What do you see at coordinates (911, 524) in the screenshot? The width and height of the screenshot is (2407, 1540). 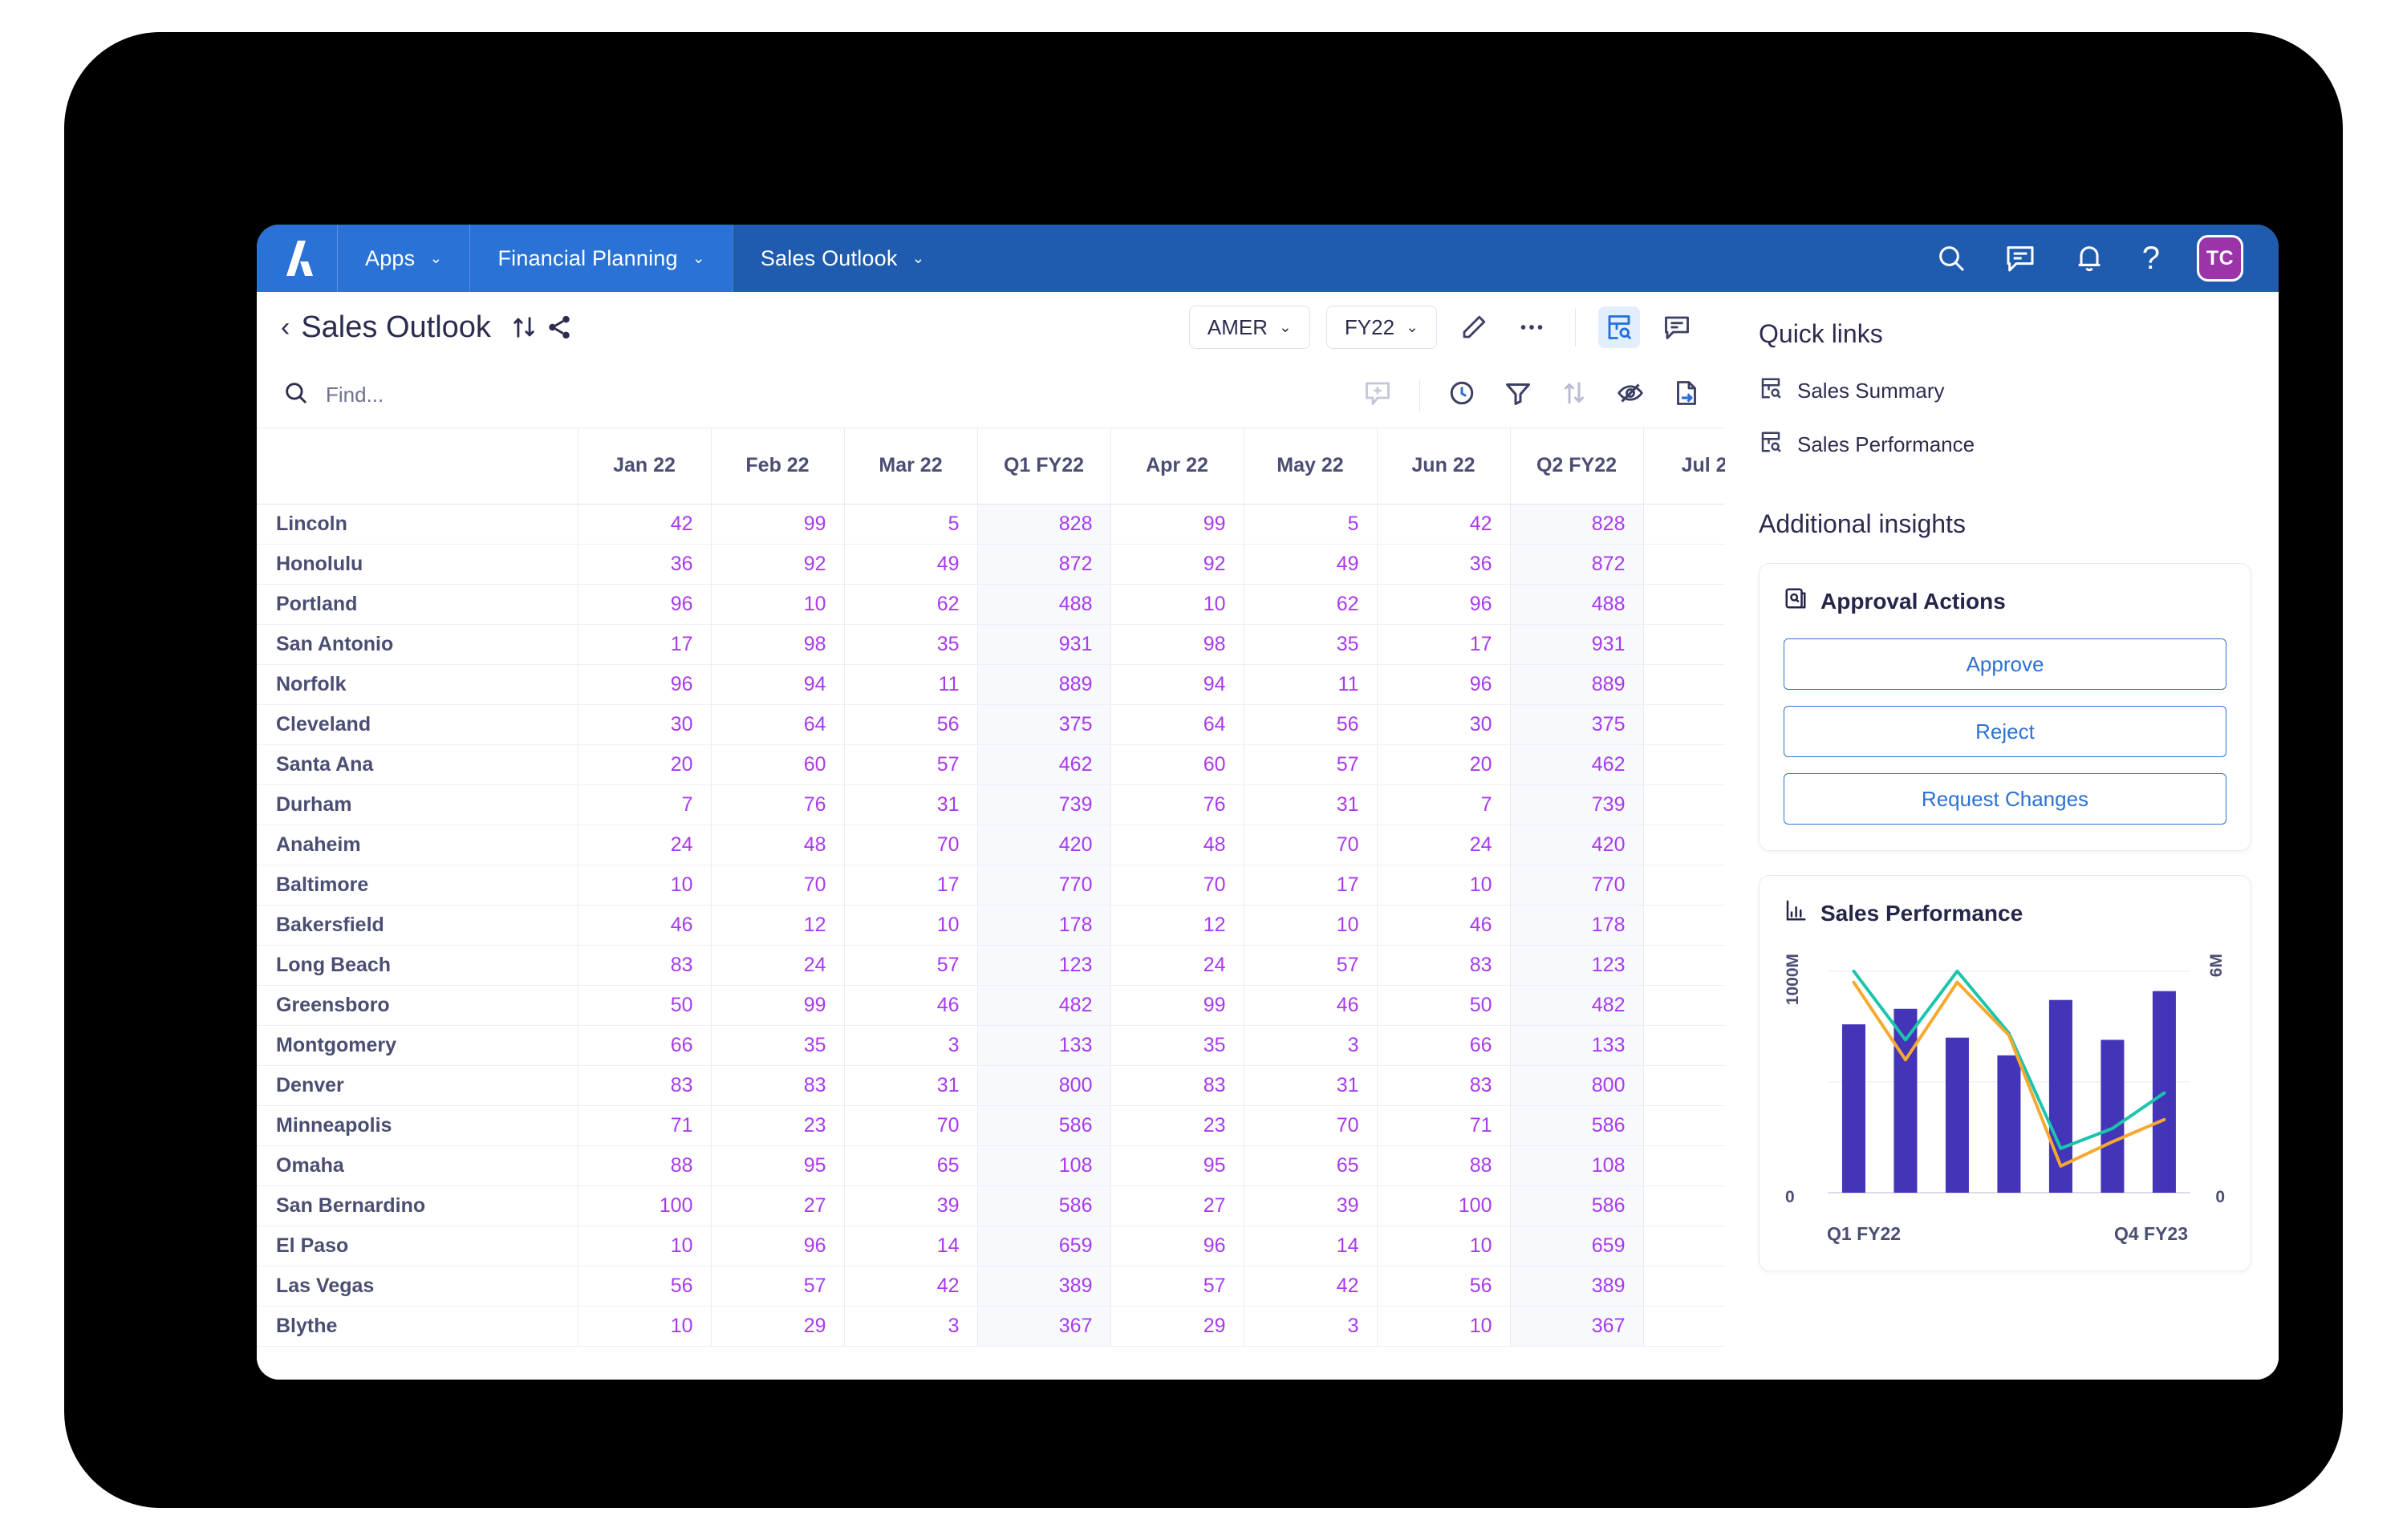 I see `grid-value-cell: 5` at bounding box center [911, 524].